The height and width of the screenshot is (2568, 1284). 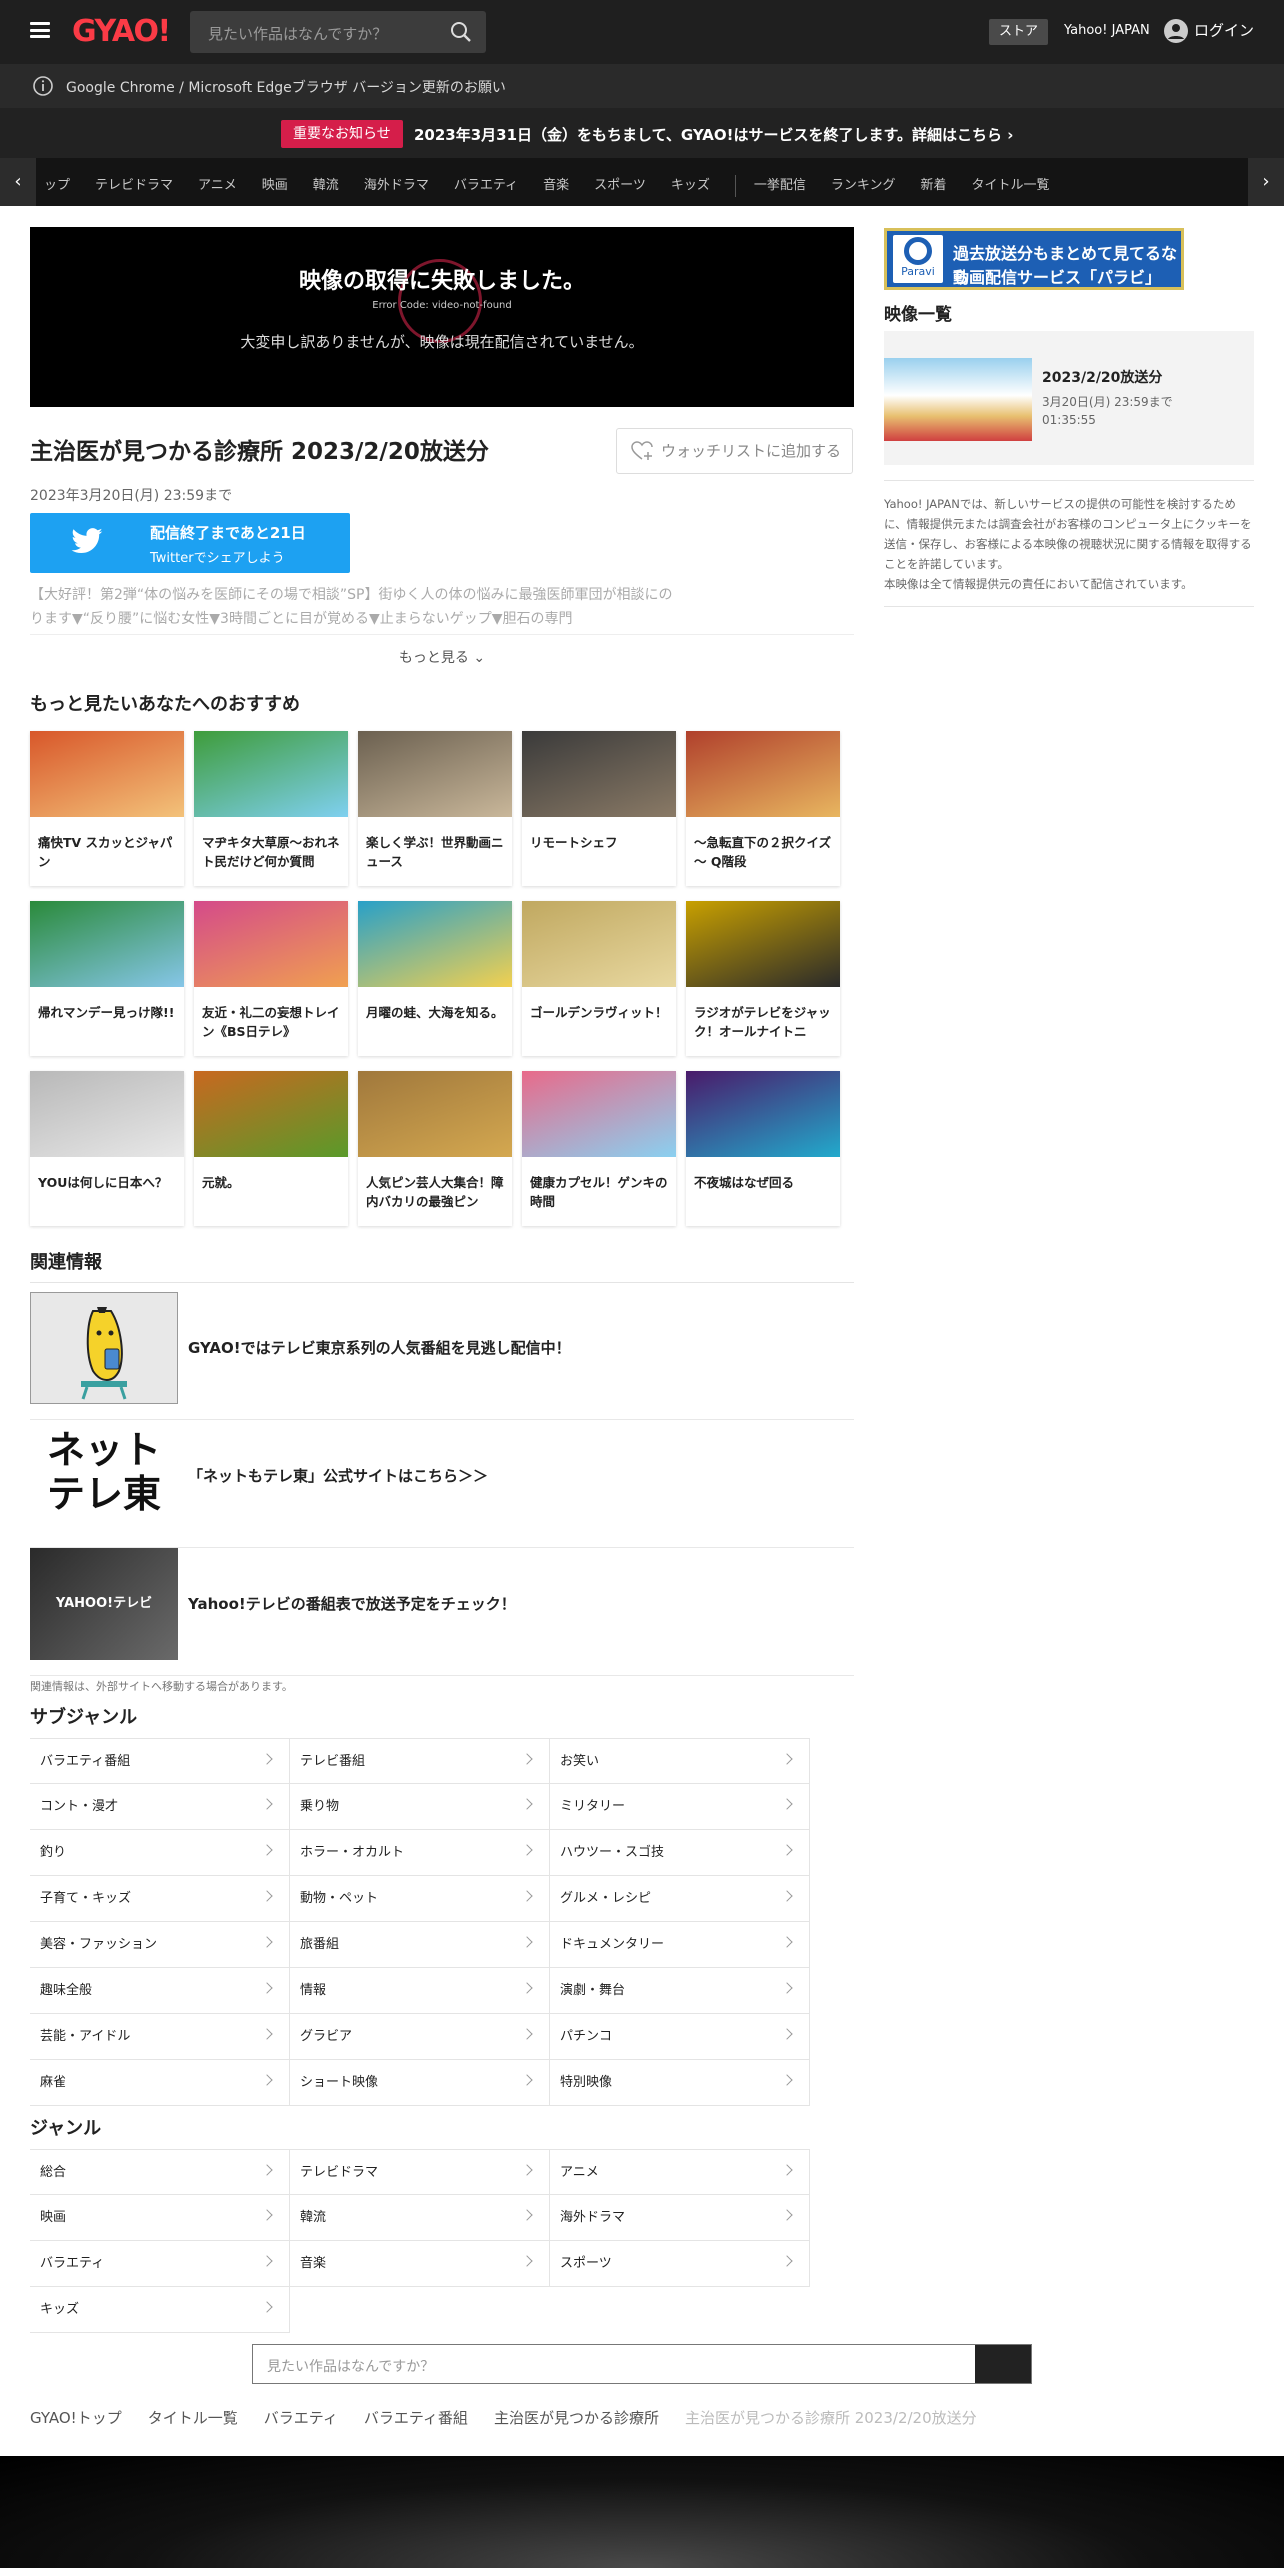 I want to click on store-button: ストア, so click(x=1018, y=32).